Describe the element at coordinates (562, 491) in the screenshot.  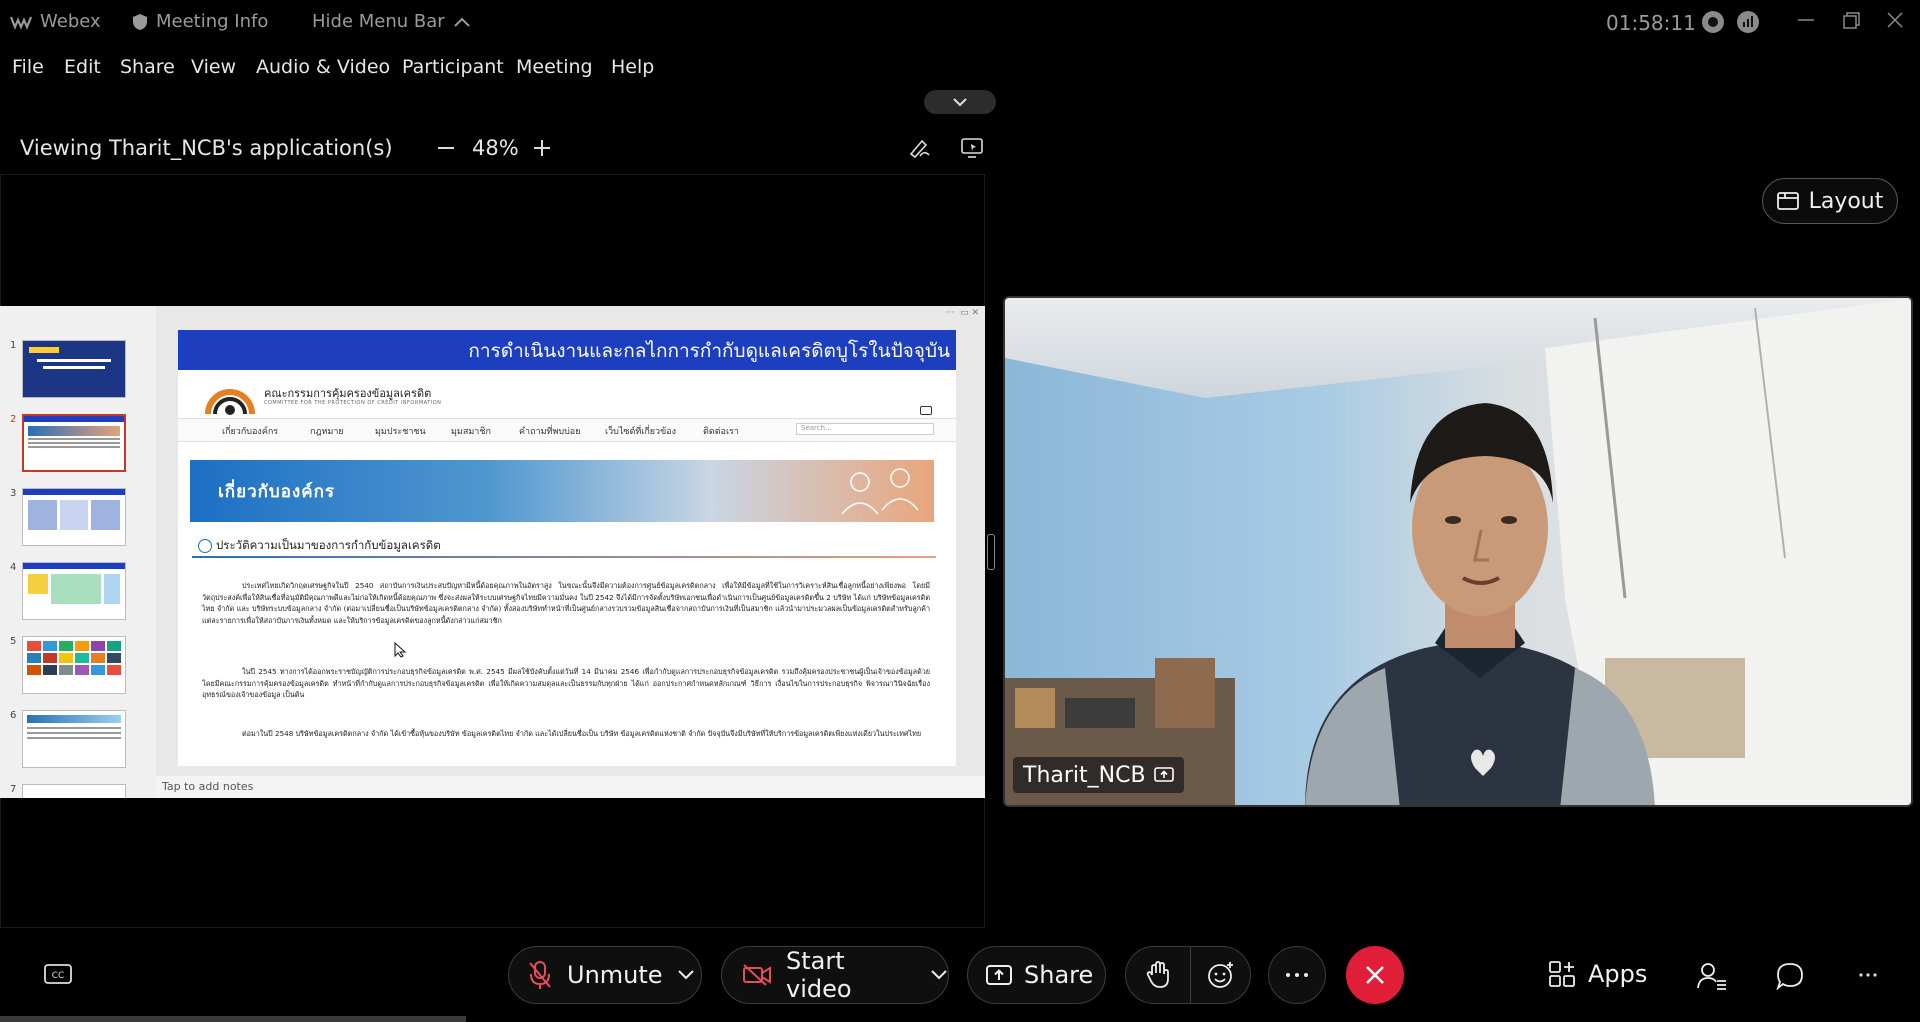
I see `about-banner: เกี่ยวกับองค์กร` at that location.